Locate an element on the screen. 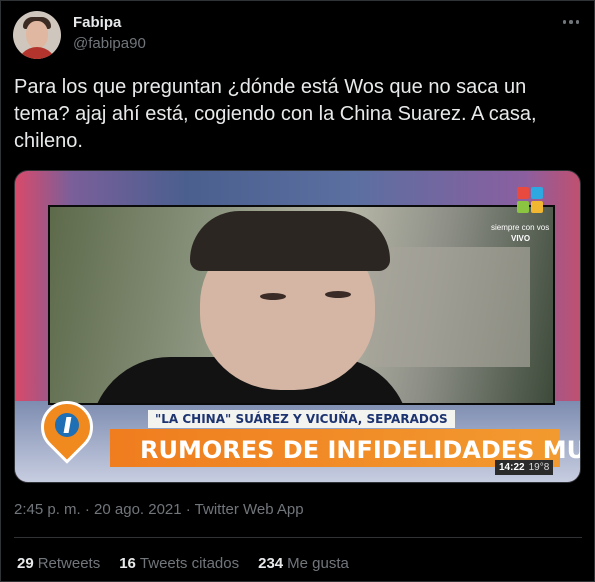  divider is located at coordinates (298, 537).